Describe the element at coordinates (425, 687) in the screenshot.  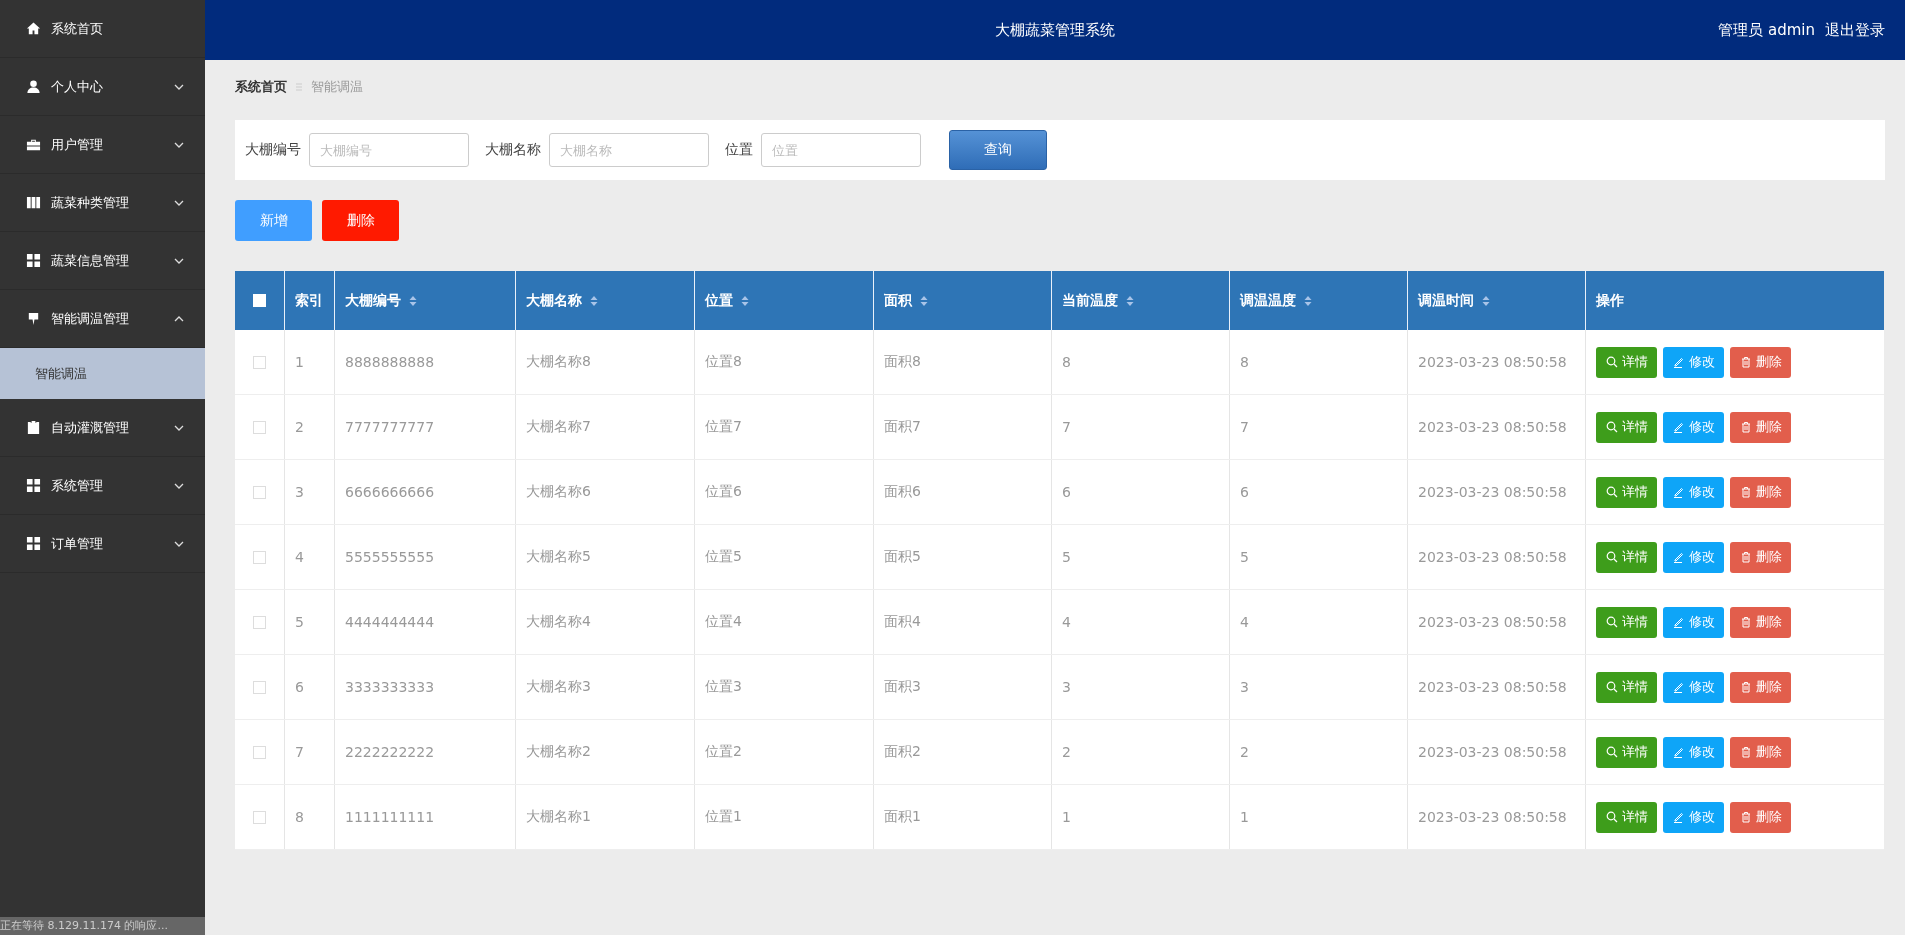
I see `table-cell: 3333333333` at that location.